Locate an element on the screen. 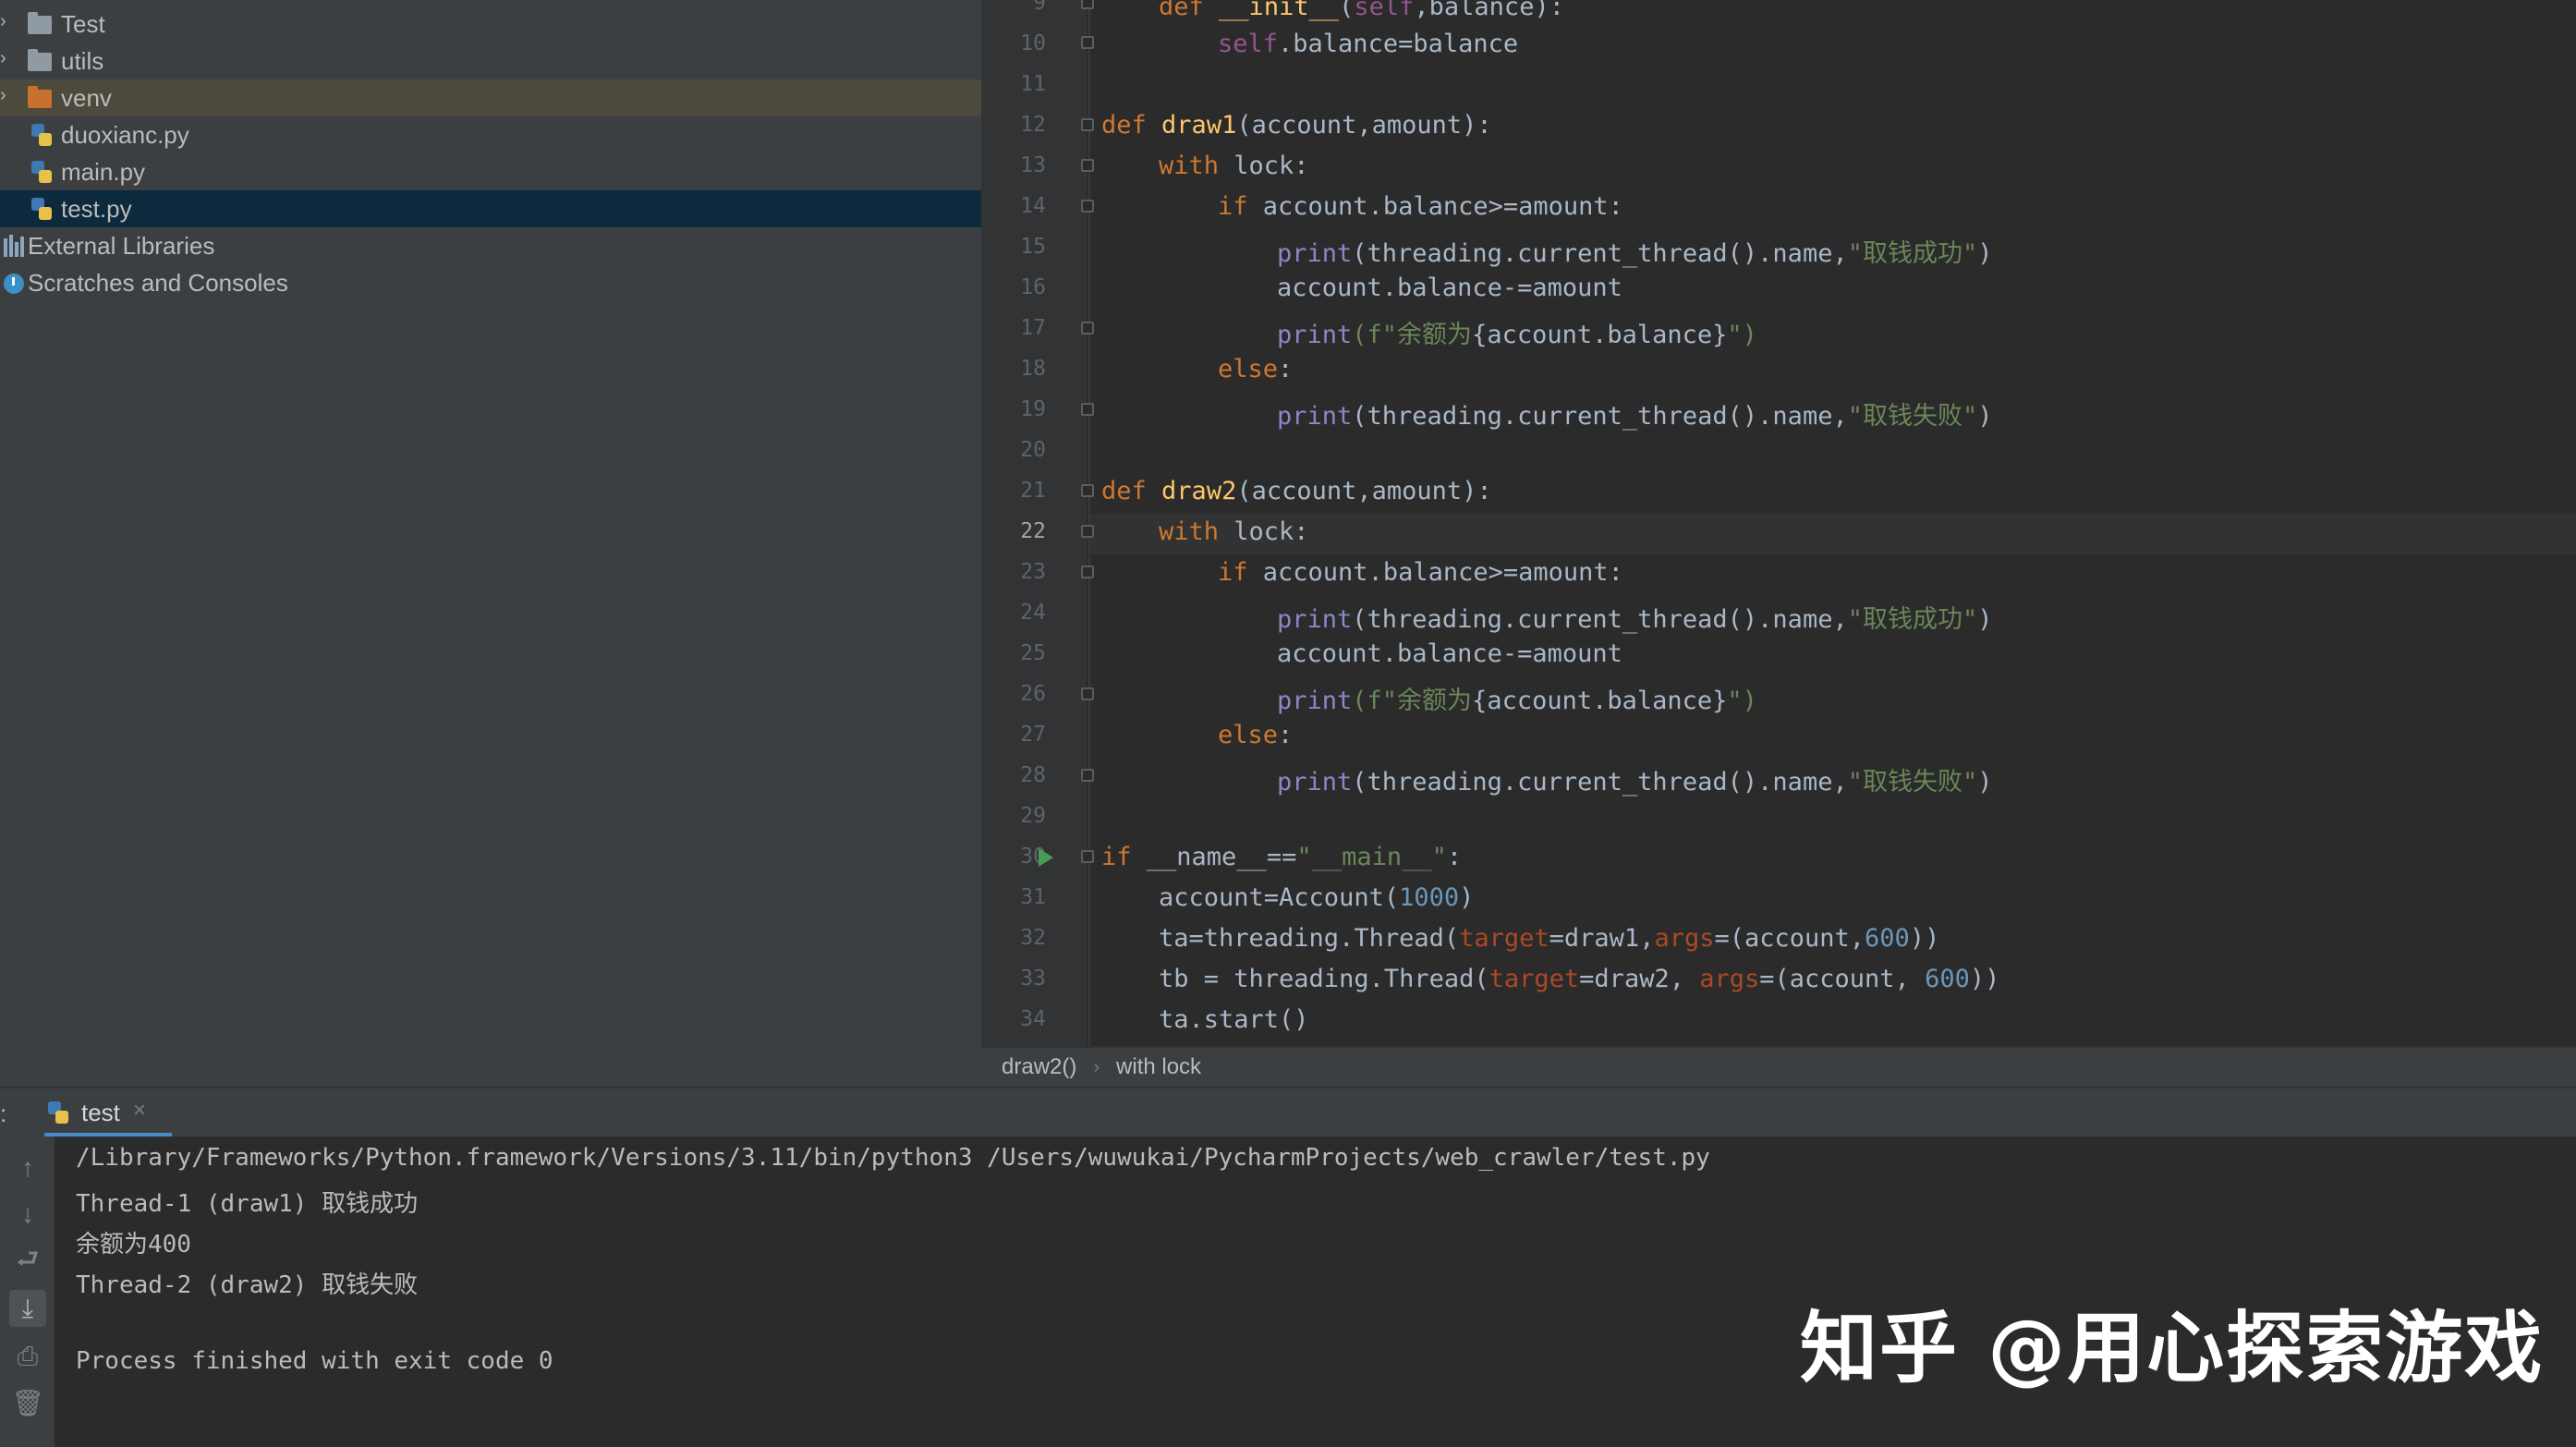 This screenshot has height=1447, width=2576. line-number: 22 is located at coordinates (1033, 531).